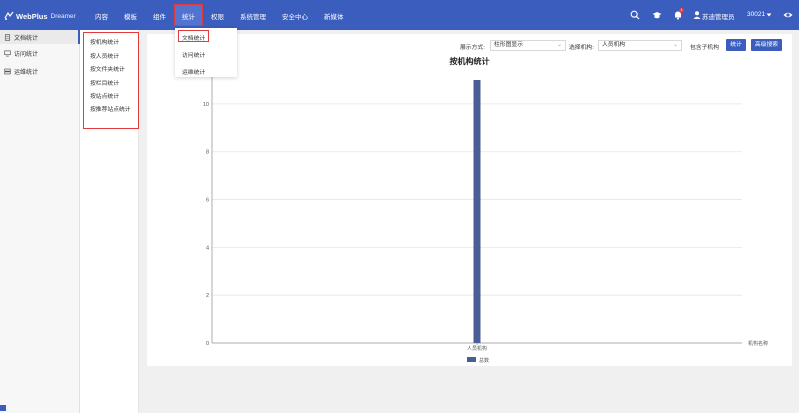 This screenshot has height=413, width=799. Describe the element at coordinates (758, 343) in the screenshot. I see `x-axis-label: 机构名称` at that location.